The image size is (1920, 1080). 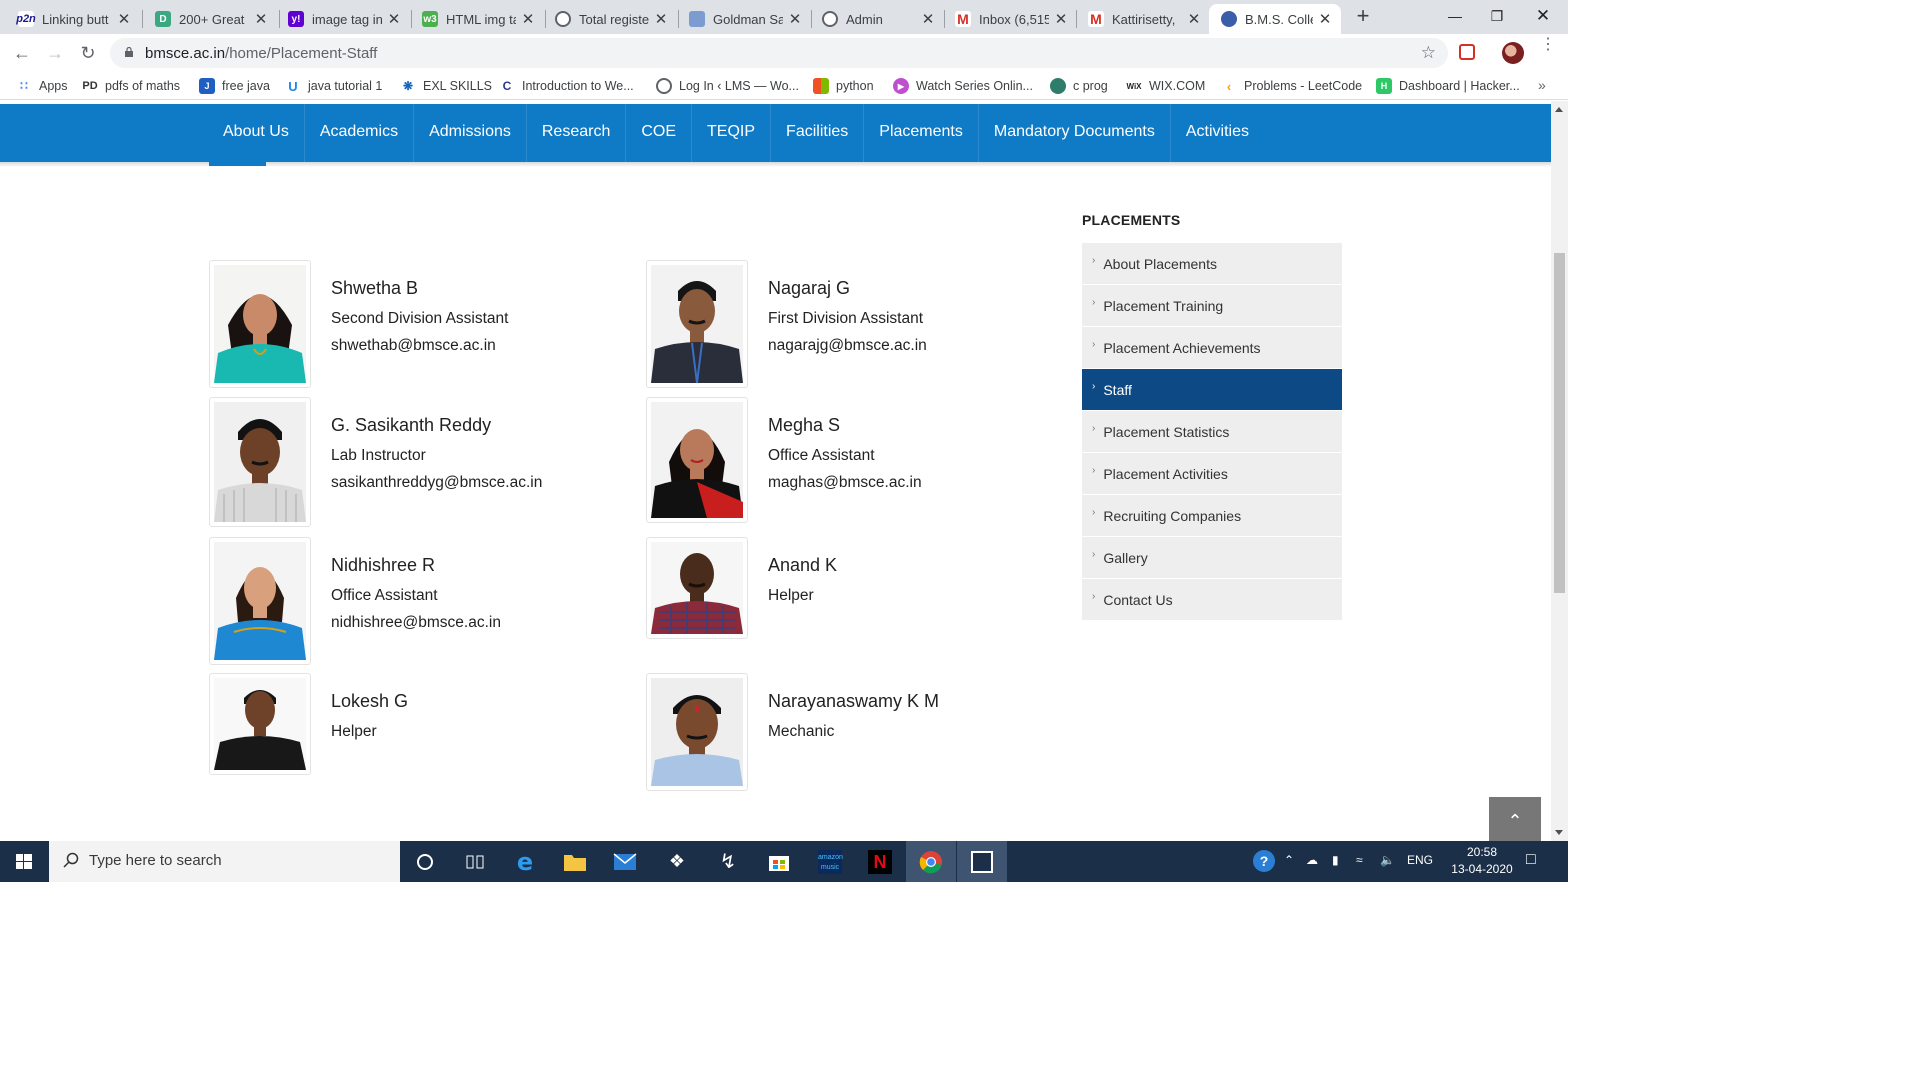 I want to click on staff-photo-man, so click(x=697, y=588).